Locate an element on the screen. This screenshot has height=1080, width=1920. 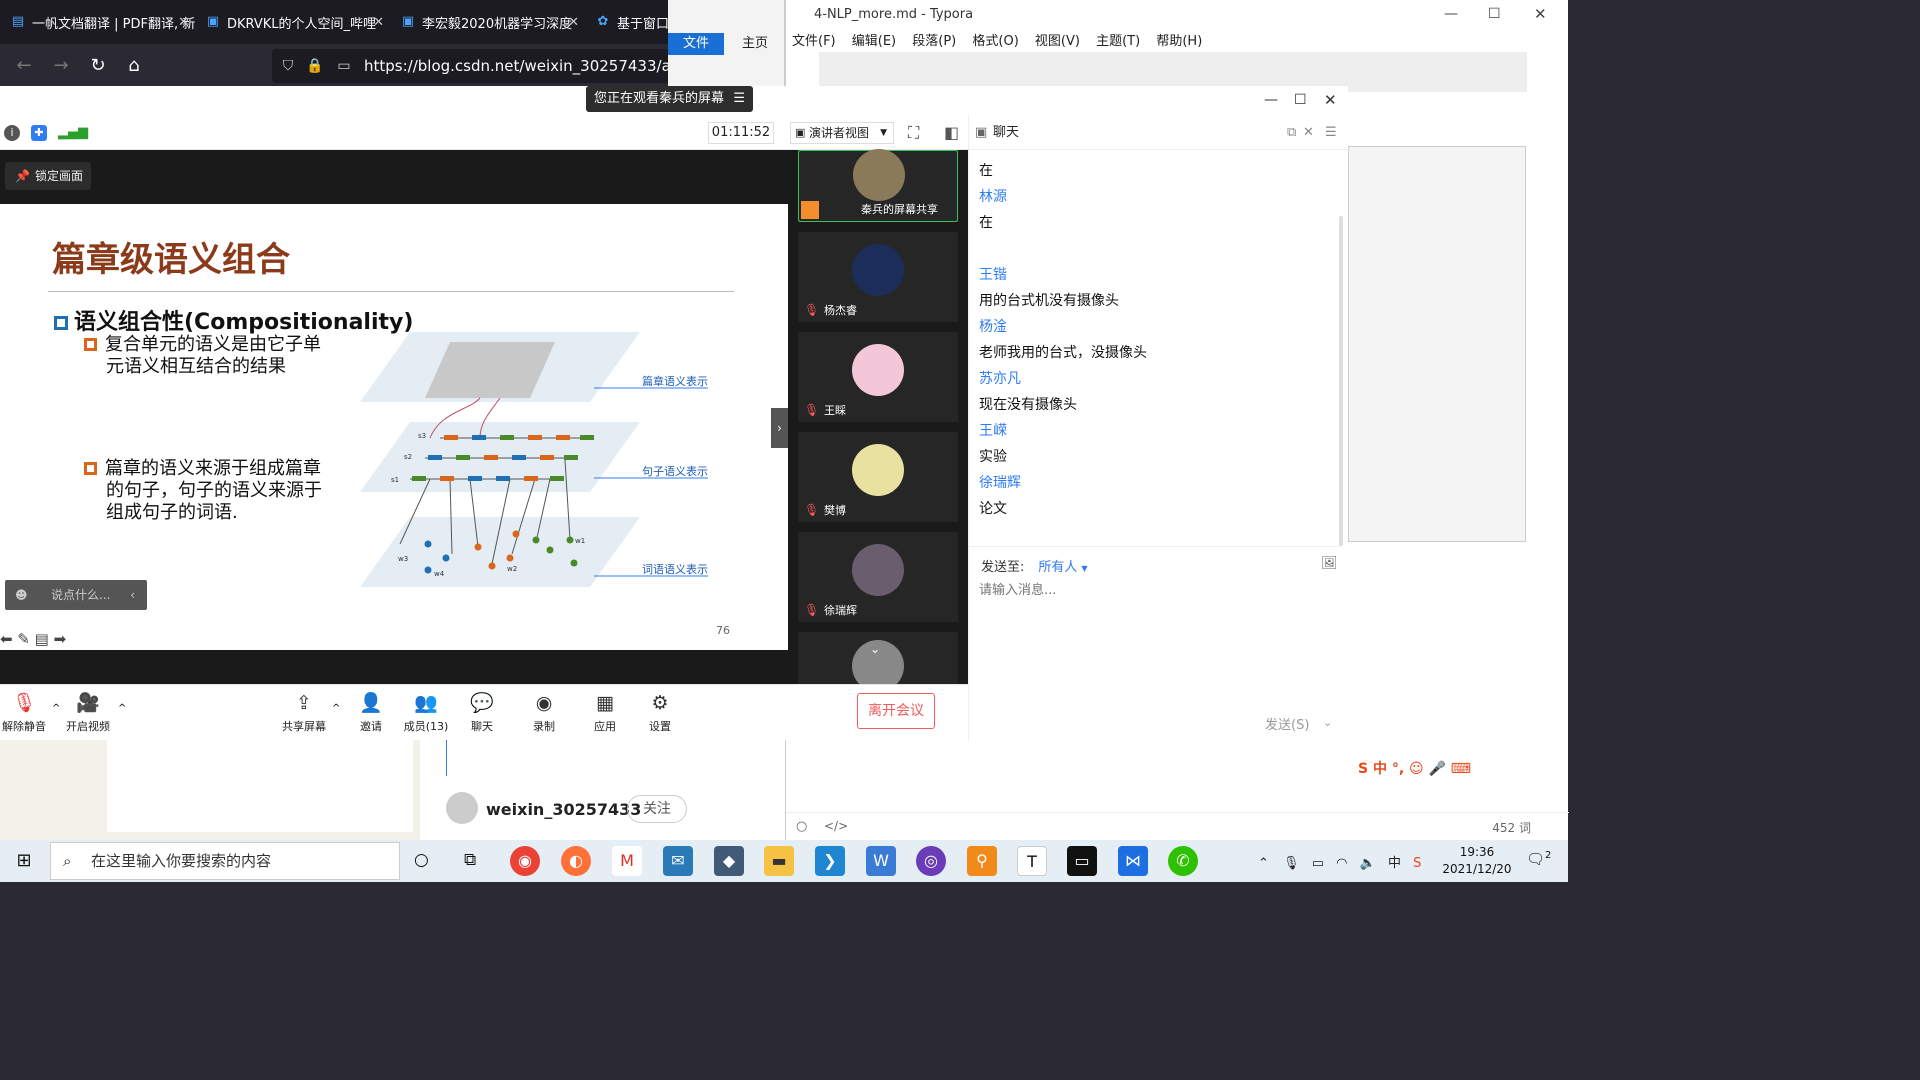
emoji-icon: ☻ is located at coordinates (21, 595).